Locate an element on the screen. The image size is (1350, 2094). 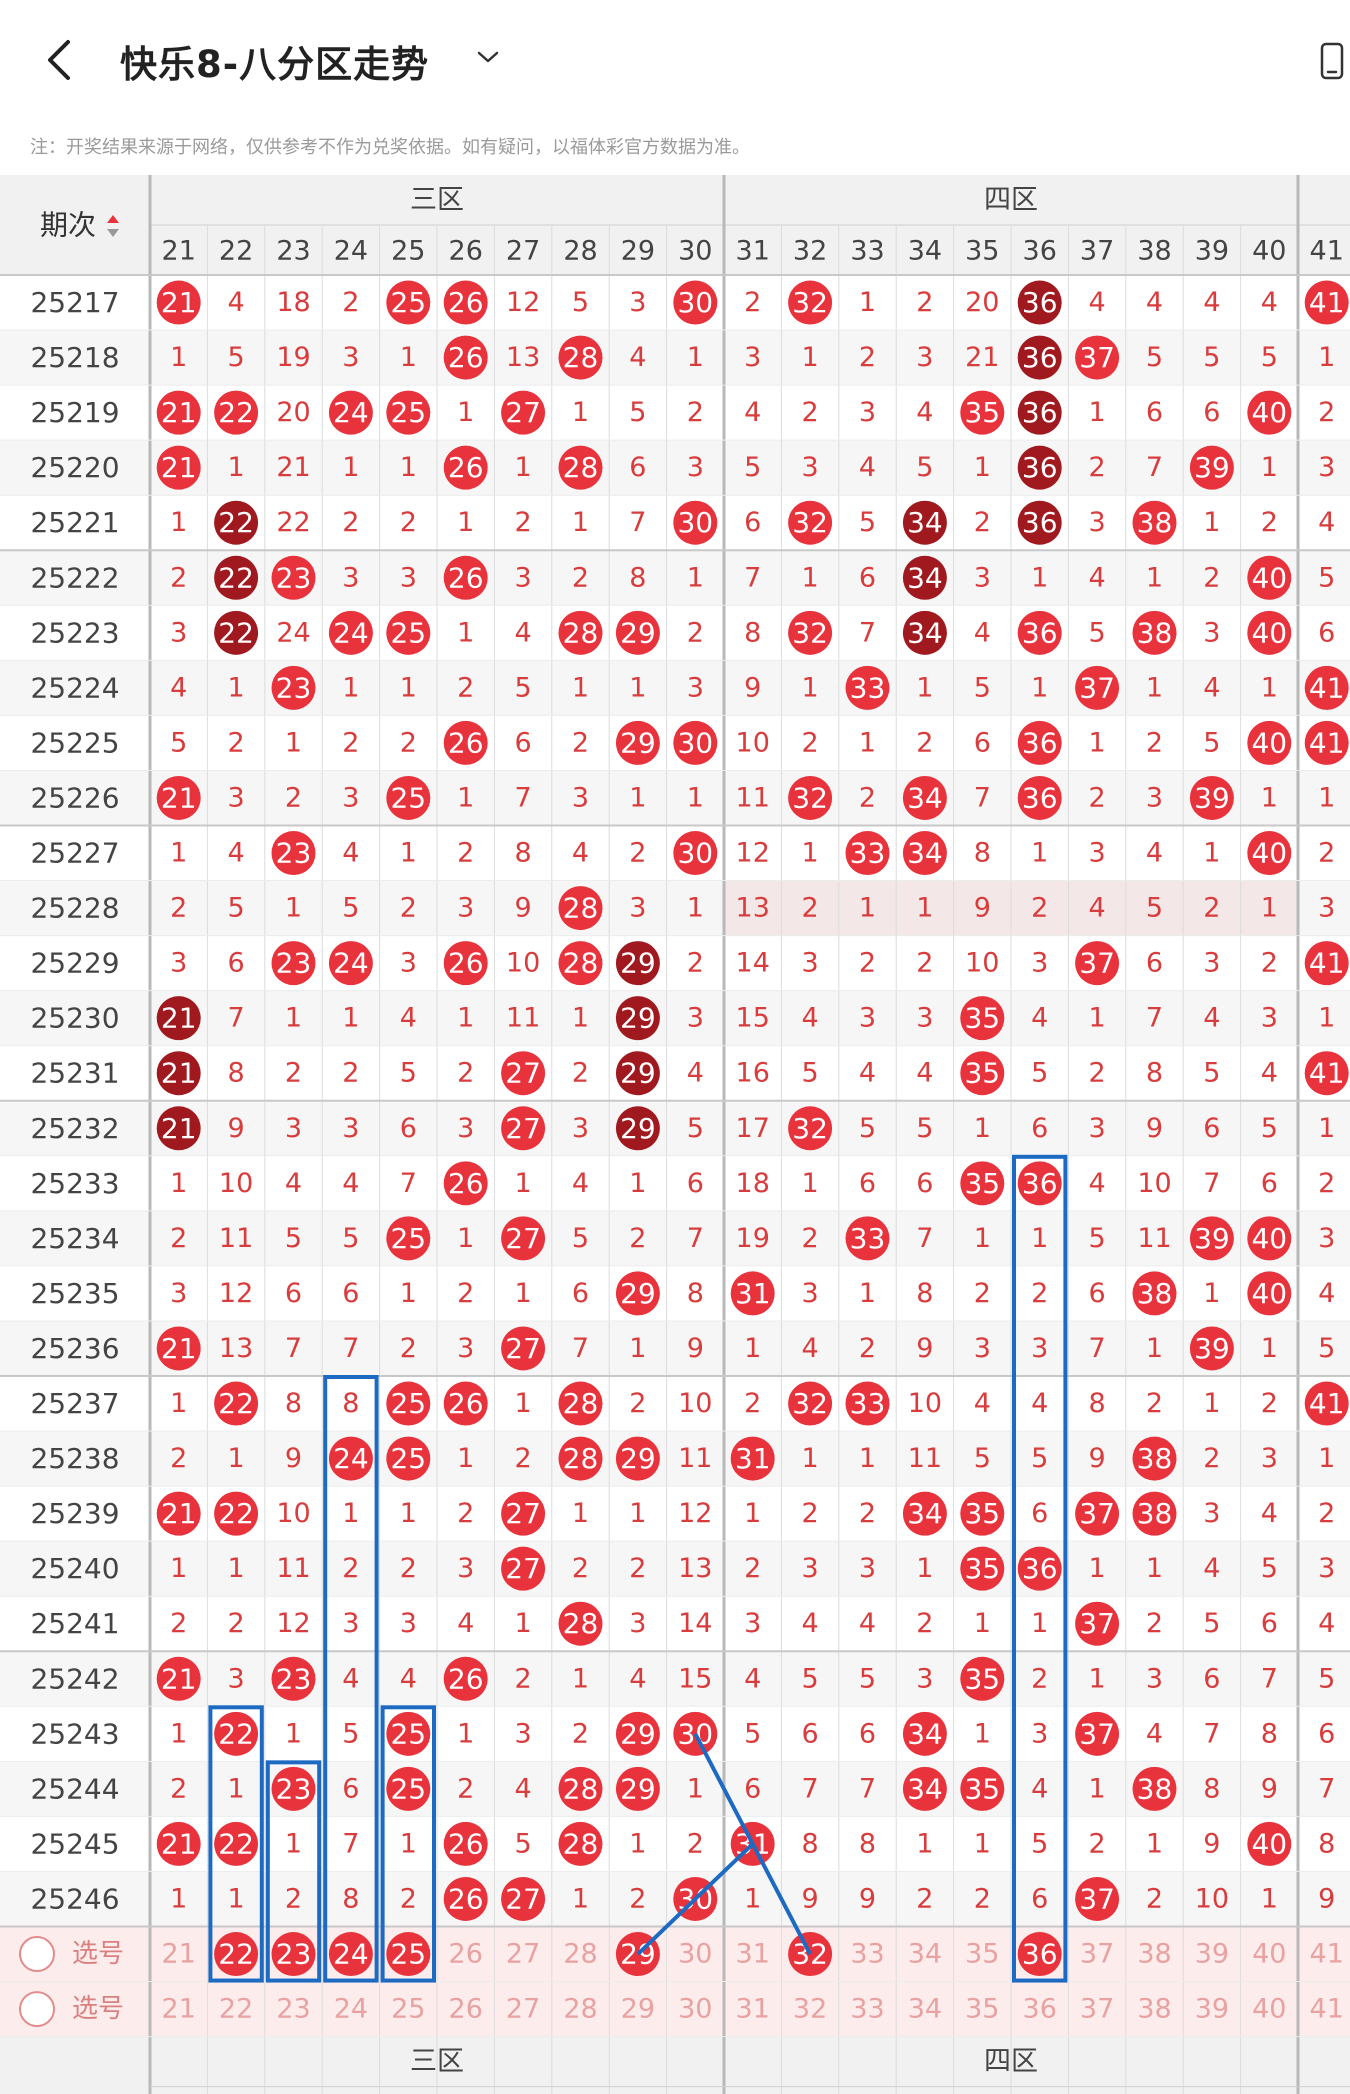
miss-count: 9 is located at coordinates (1097, 1458).